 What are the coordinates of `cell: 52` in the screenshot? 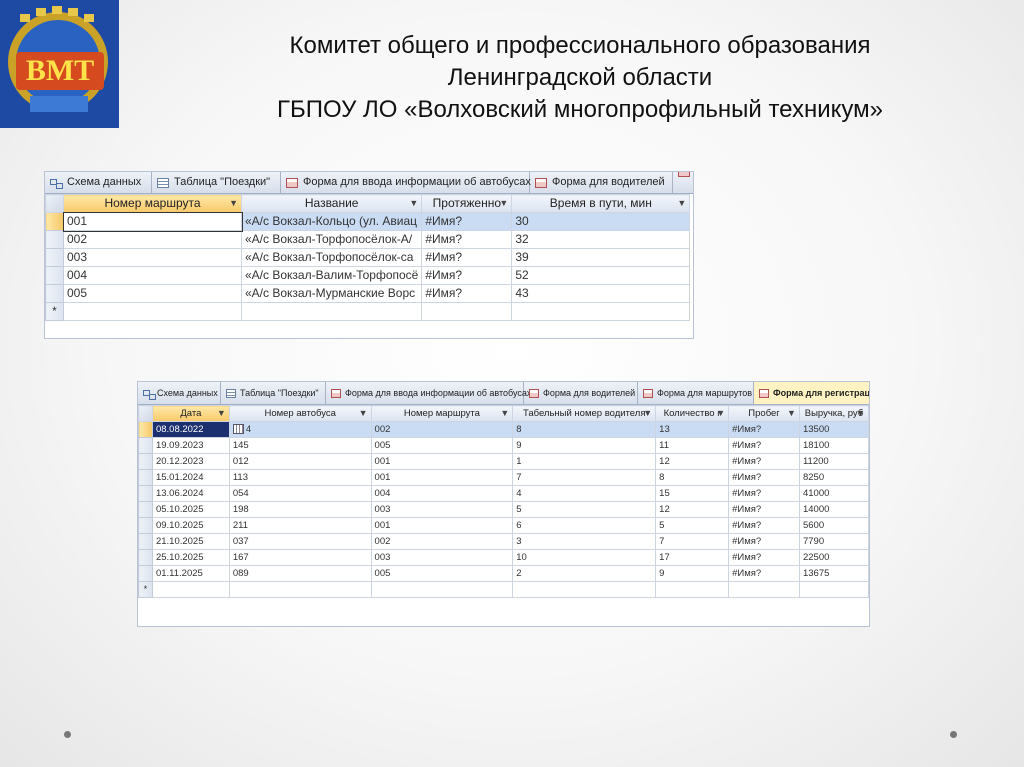 It's located at (601, 275).